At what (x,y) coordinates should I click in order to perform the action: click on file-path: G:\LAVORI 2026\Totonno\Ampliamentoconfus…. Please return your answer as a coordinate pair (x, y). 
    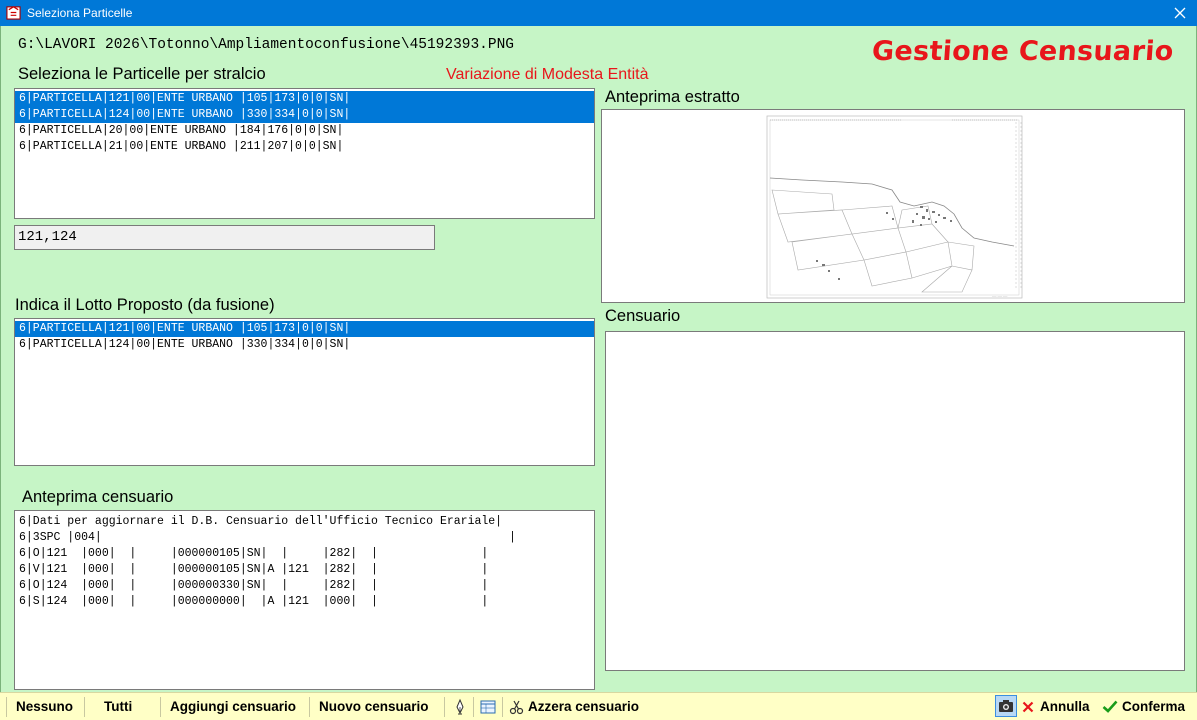
    Looking at the image, I should click on (266, 45).